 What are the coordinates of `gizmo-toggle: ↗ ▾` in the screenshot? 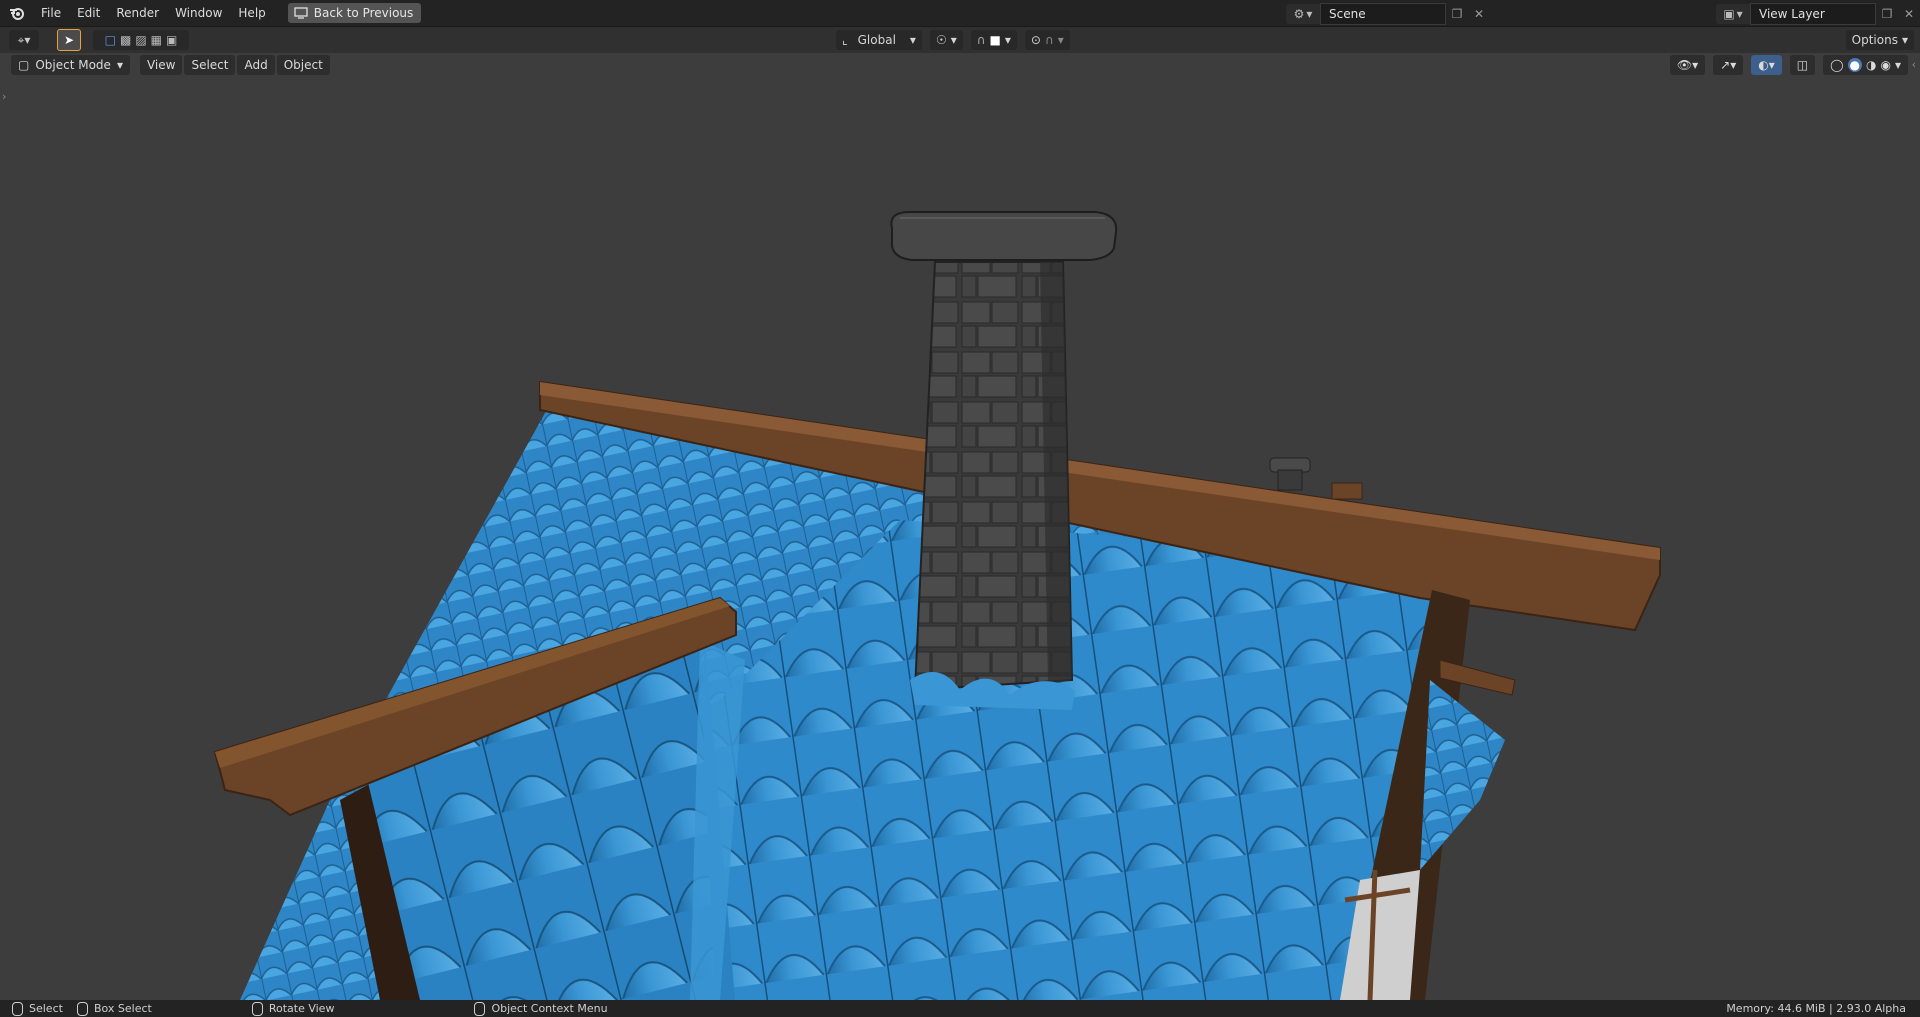 It's located at (1728, 65).